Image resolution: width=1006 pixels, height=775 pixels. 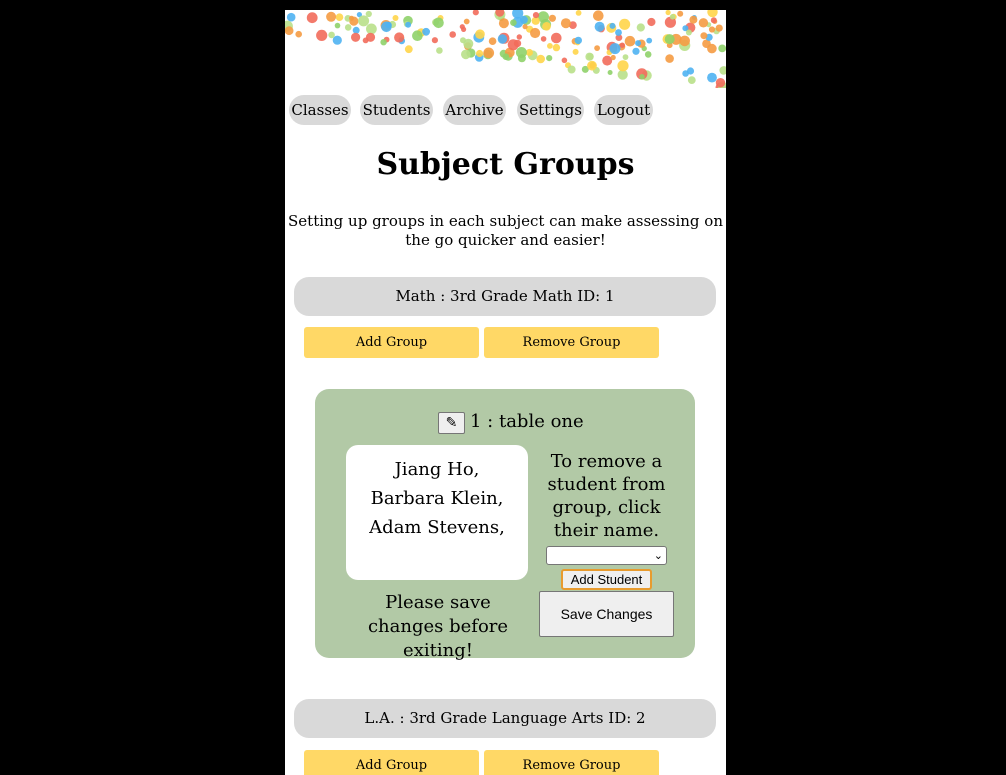 I want to click on save-changes-button: Save Changes, so click(x=606, y=614).